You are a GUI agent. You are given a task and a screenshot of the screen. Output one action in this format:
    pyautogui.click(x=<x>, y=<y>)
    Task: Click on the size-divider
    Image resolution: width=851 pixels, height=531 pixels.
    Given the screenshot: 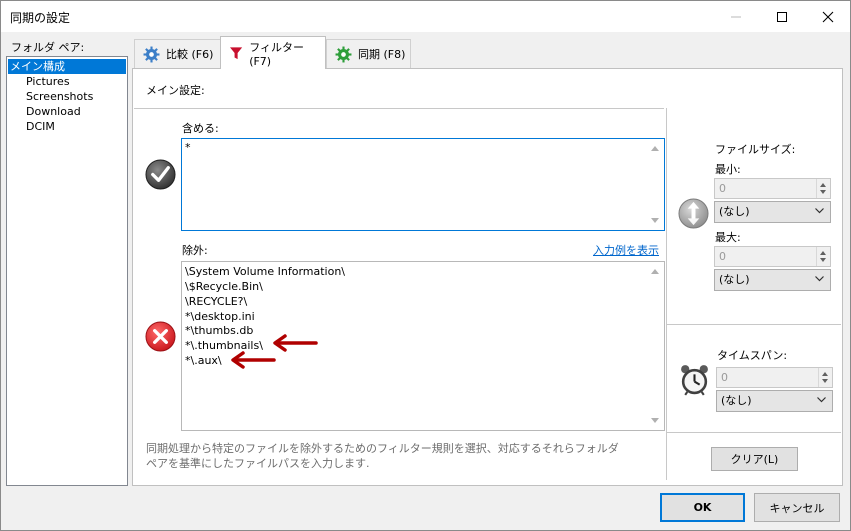 What is the action you would take?
    pyautogui.click(x=754, y=324)
    